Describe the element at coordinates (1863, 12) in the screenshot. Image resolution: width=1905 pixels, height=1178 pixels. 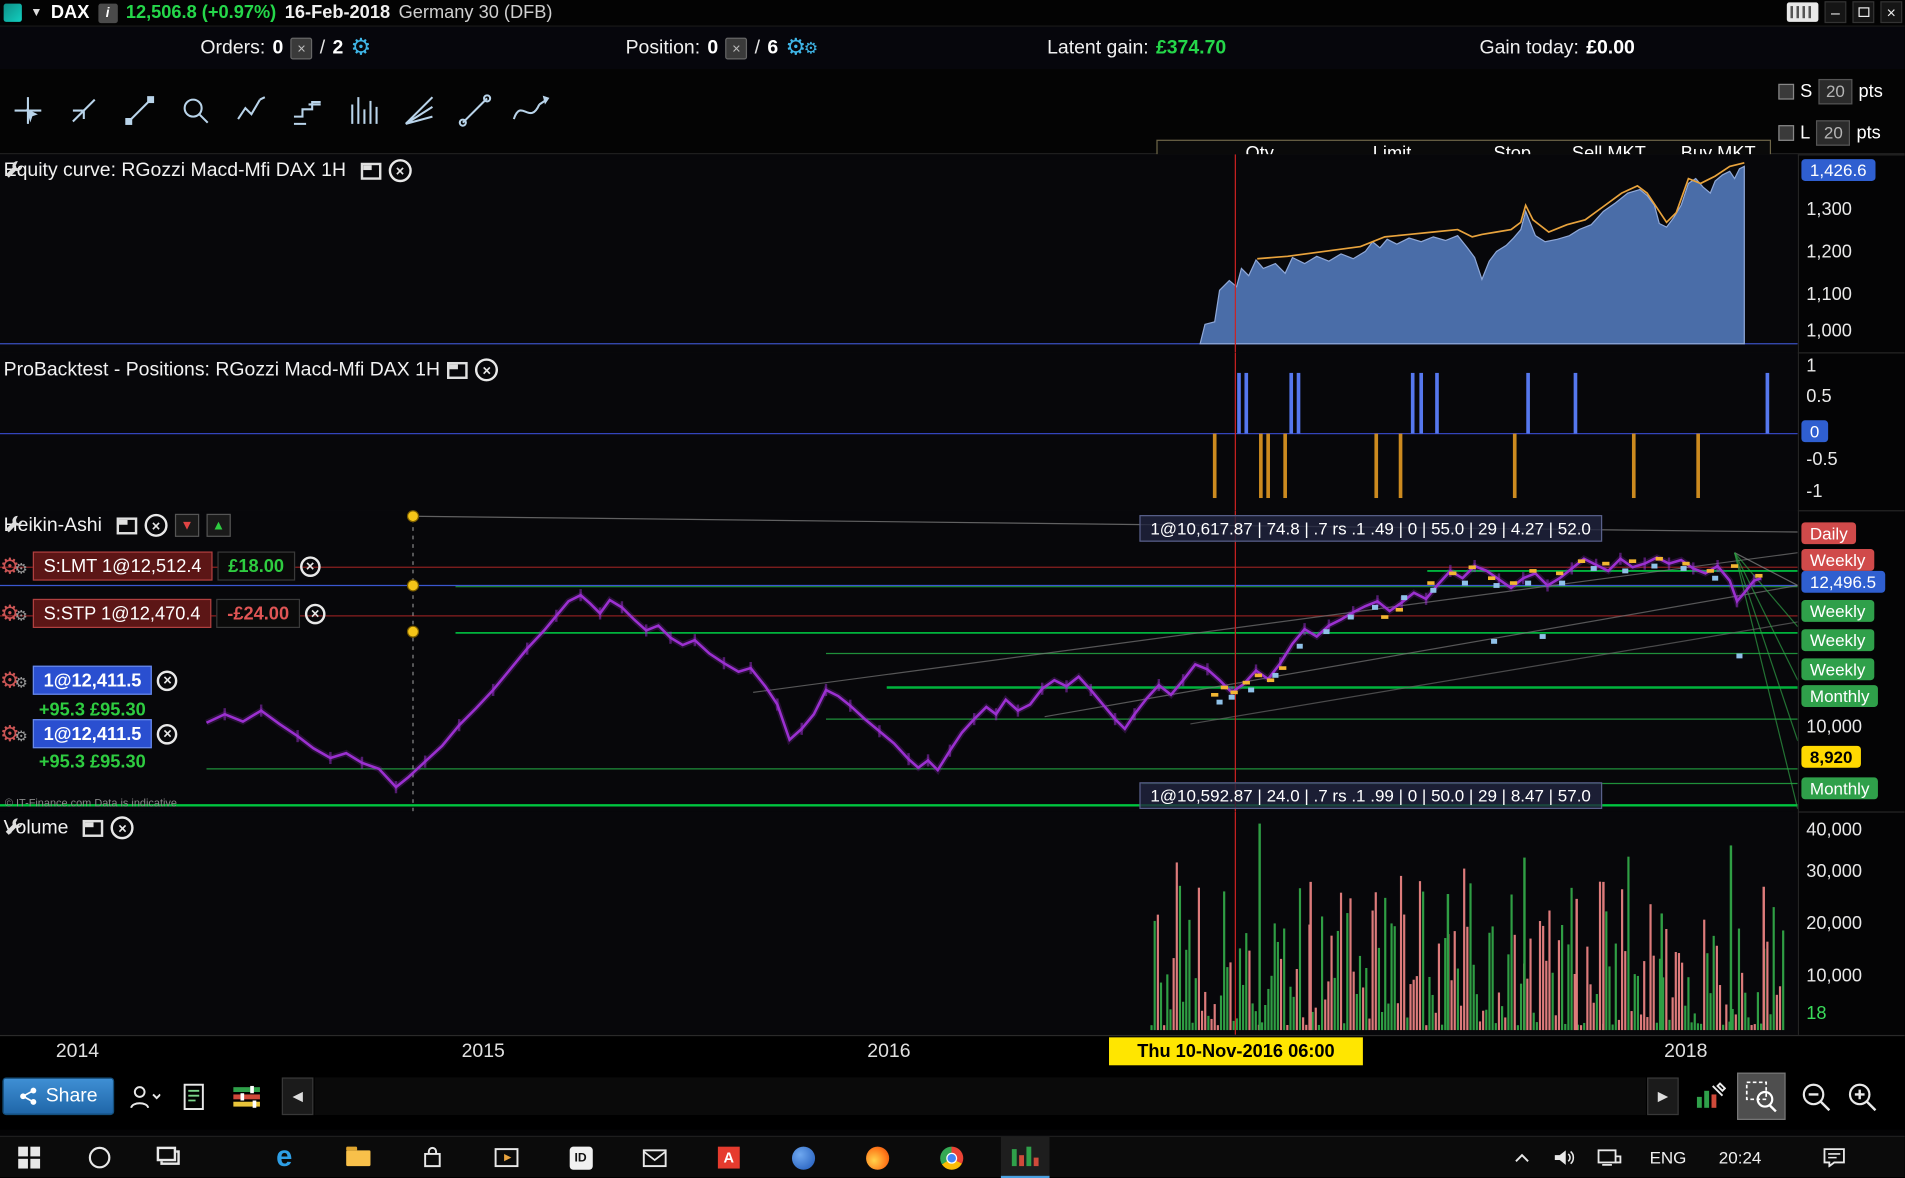
I see `maximize-button` at that location.